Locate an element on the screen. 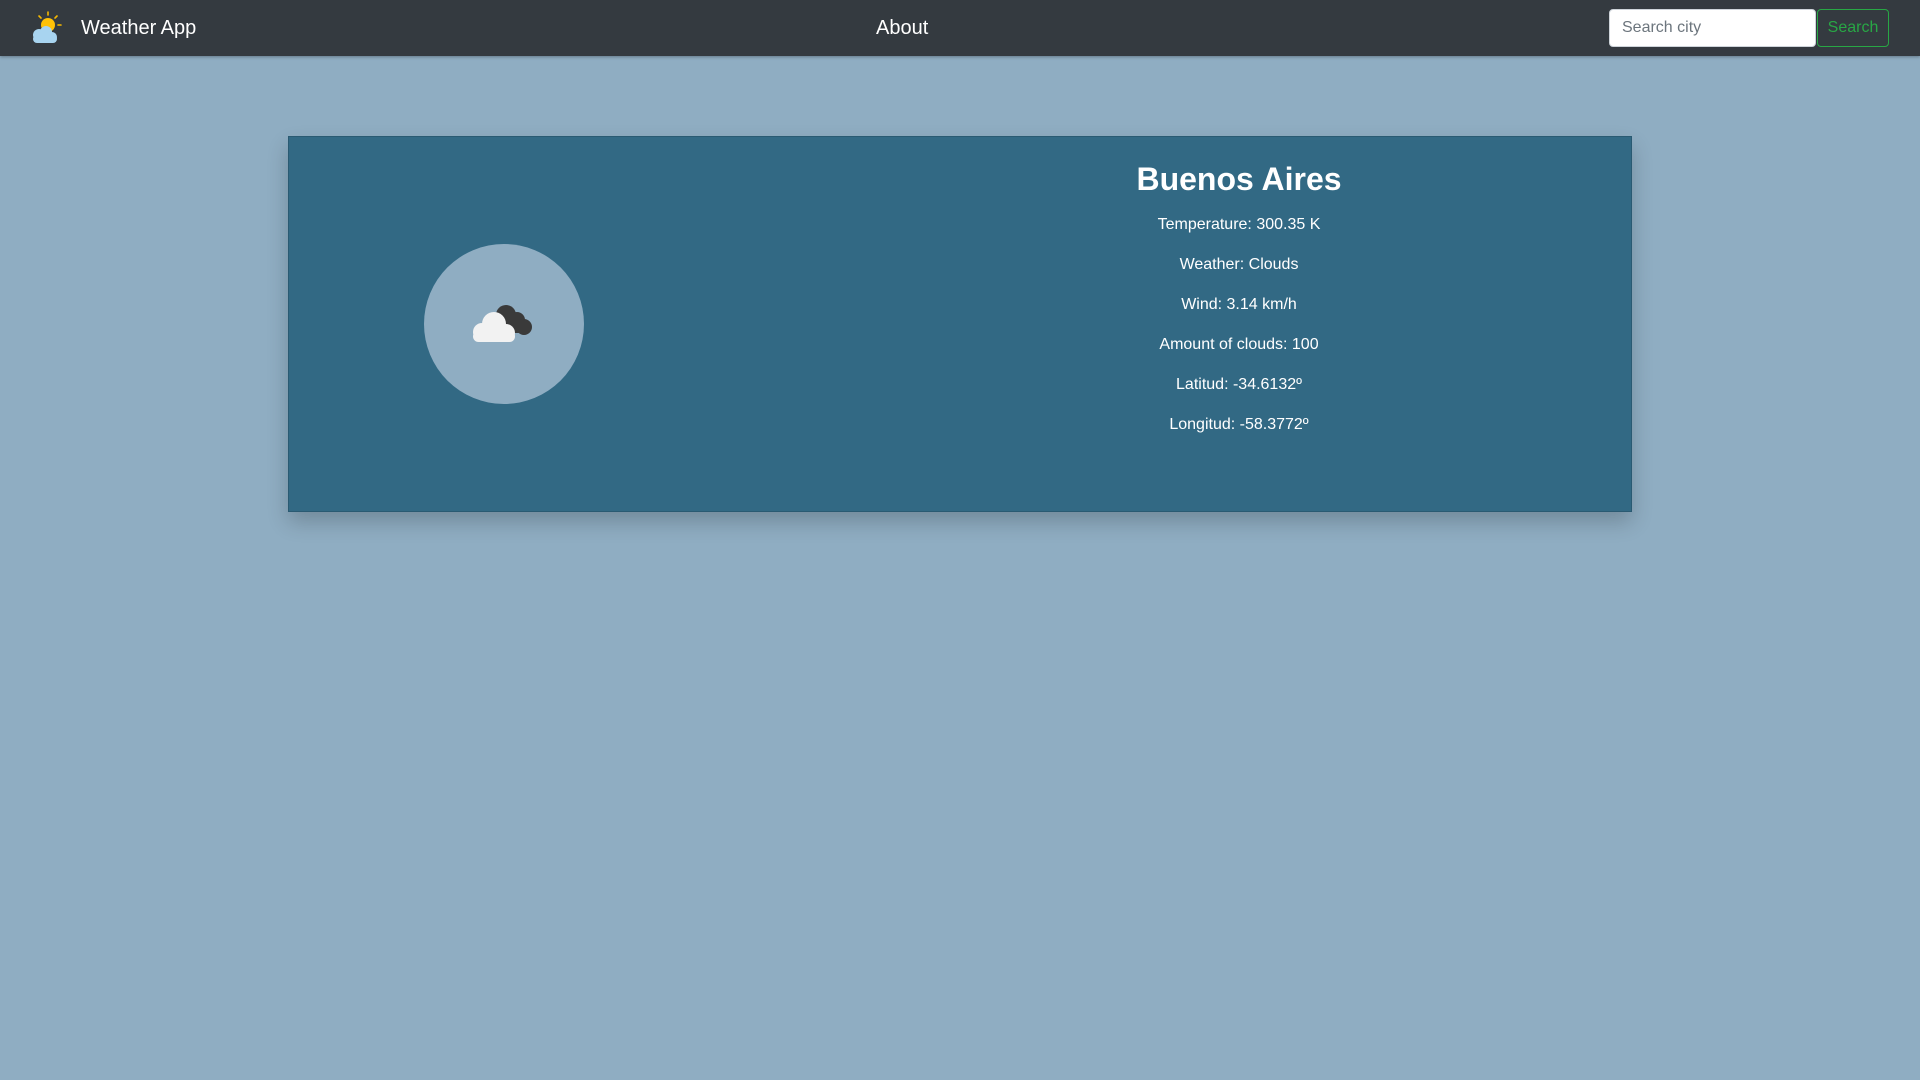 Image resolution: width=1920 pixels, height=1080 pixels. brand-link: Weather App is located at coordinates (112, 28).